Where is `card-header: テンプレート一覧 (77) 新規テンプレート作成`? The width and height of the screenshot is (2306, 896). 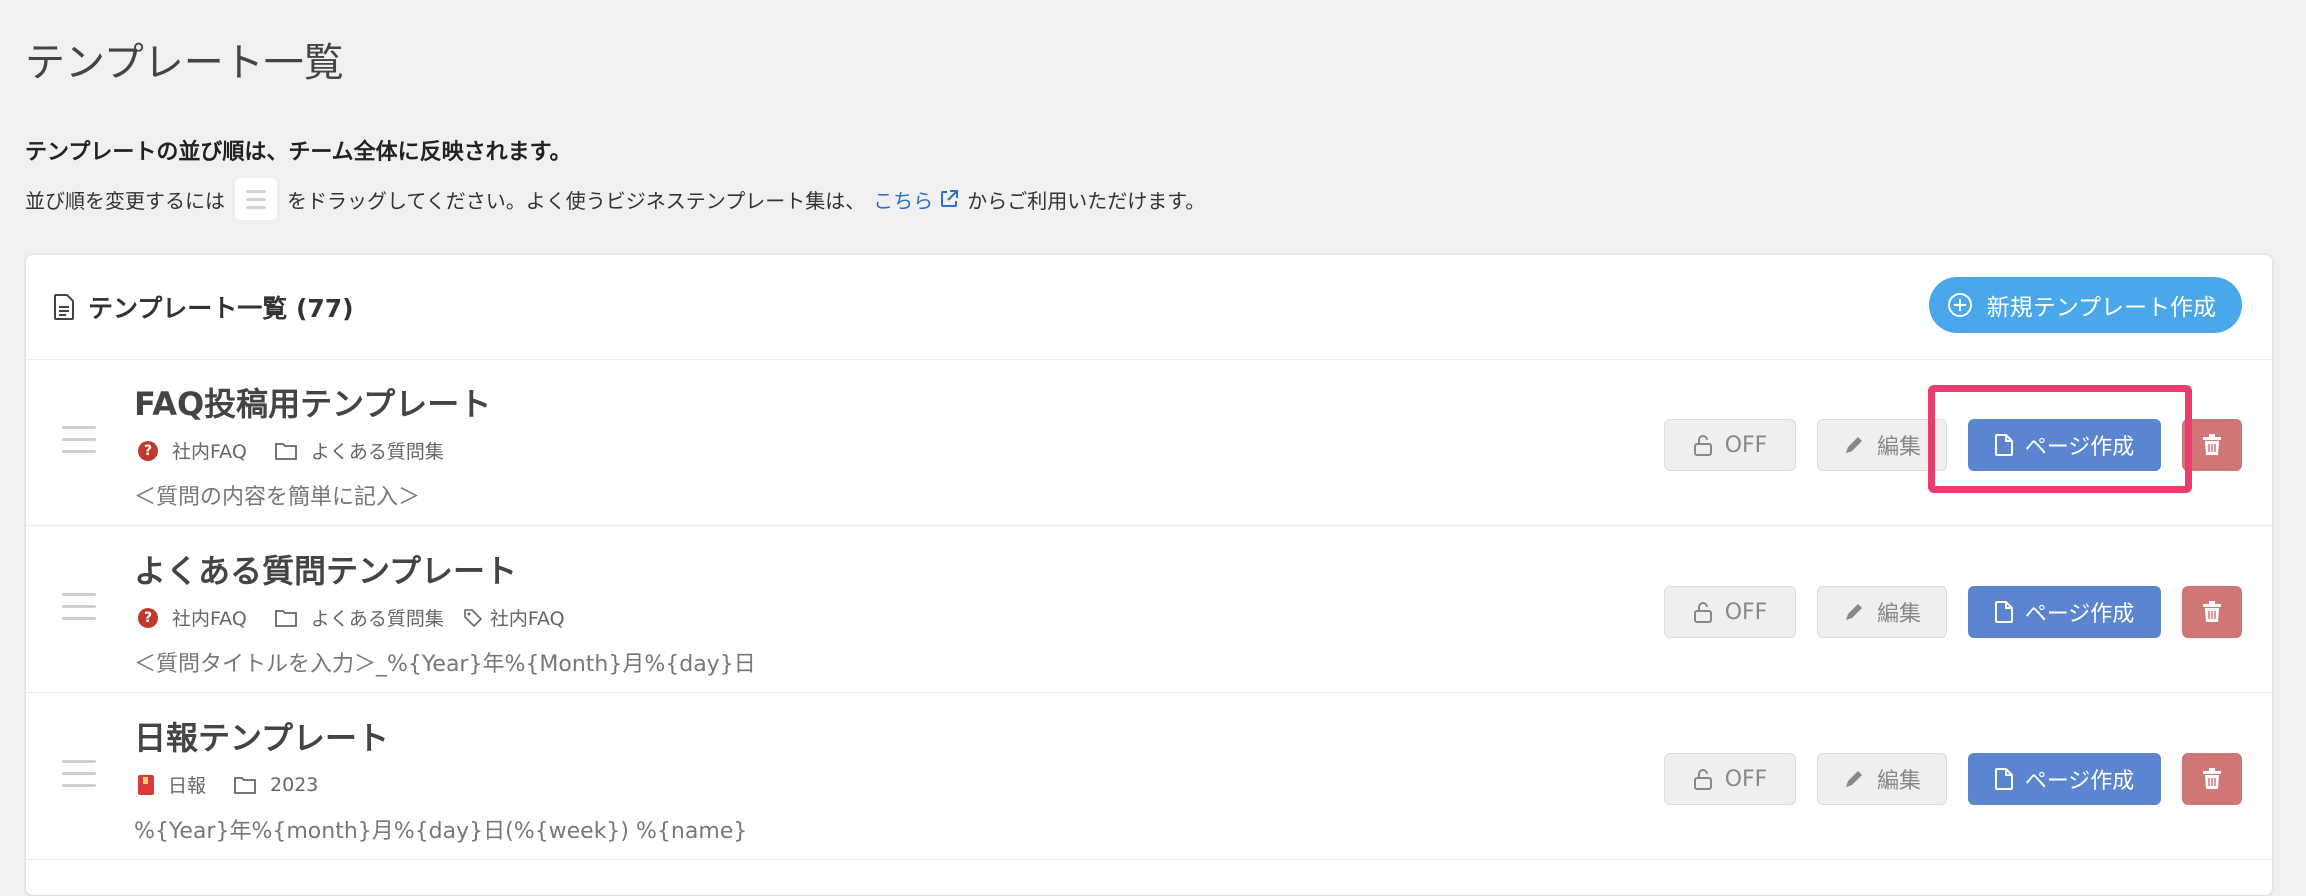 card-header: テンプレート一覧 (77) 新規テンプレート作成 is located at coordinates (1149, 307).